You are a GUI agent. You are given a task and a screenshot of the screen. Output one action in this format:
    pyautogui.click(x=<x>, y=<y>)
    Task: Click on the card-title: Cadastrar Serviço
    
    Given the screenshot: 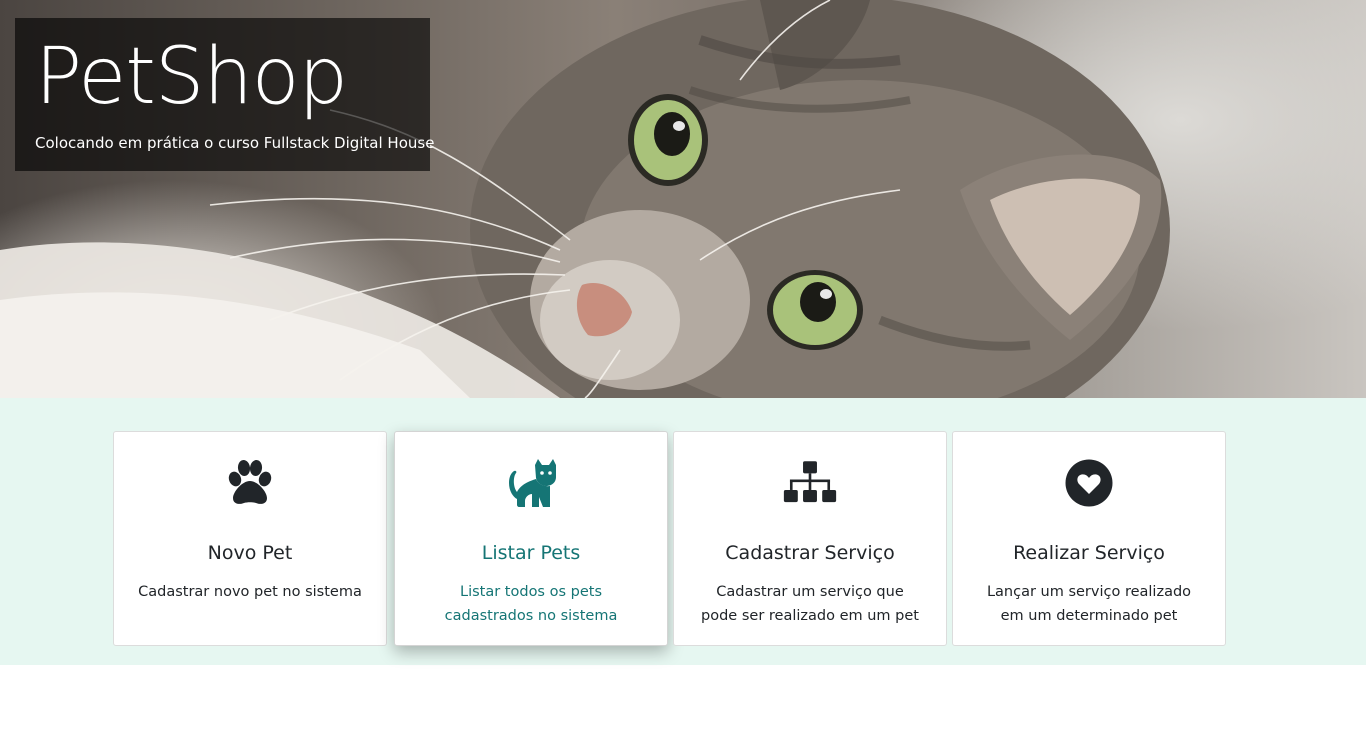 What is the action you would take?
    pyautogui.click(x=810, y=553)
    